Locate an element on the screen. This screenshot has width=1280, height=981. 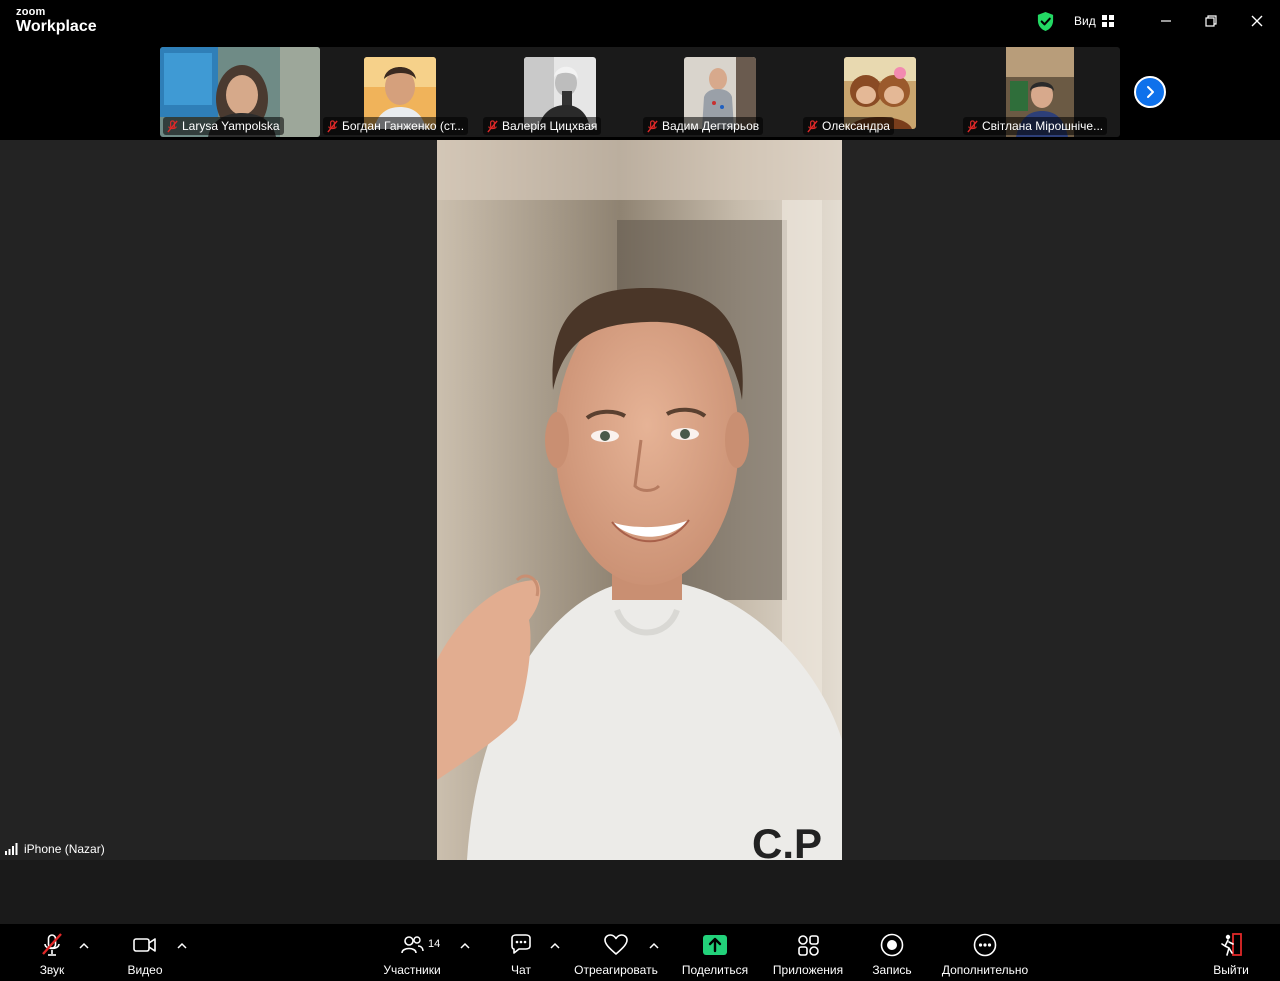
participant-name: Валерія Цицхвая is located at coordinates (550, 126).